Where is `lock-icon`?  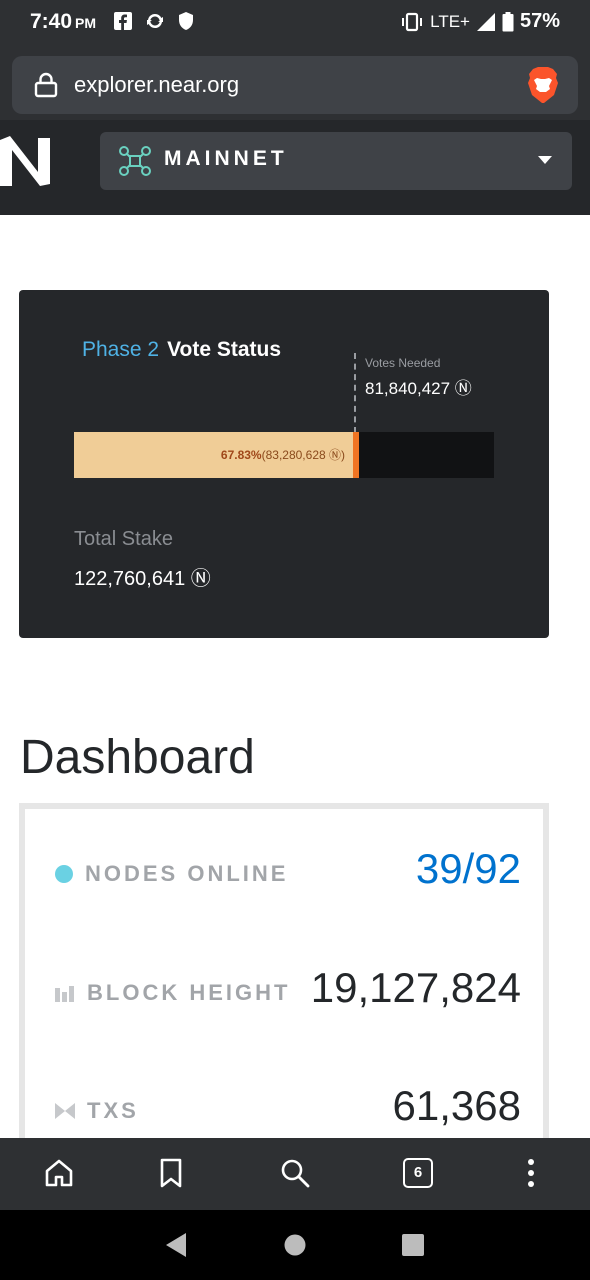
lock-icon is located at coordinates (46, 85).